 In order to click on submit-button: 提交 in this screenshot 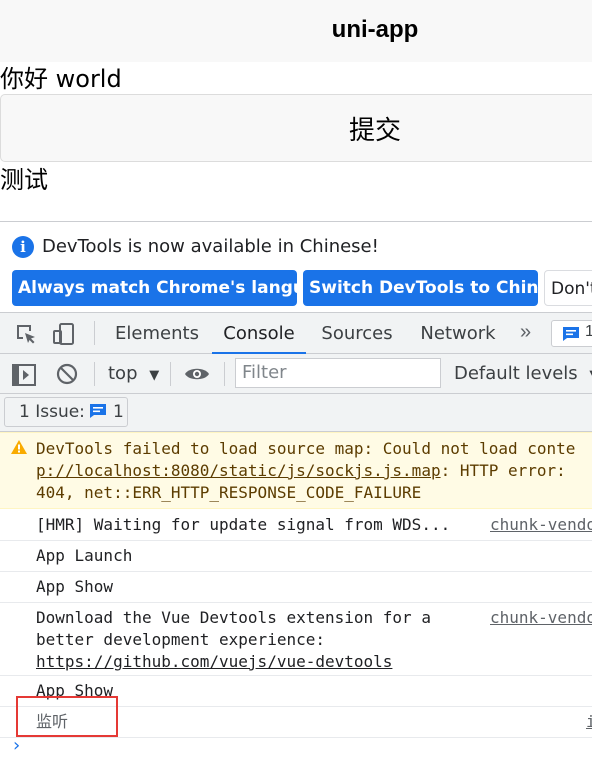, I will do `click(296, 128)`.